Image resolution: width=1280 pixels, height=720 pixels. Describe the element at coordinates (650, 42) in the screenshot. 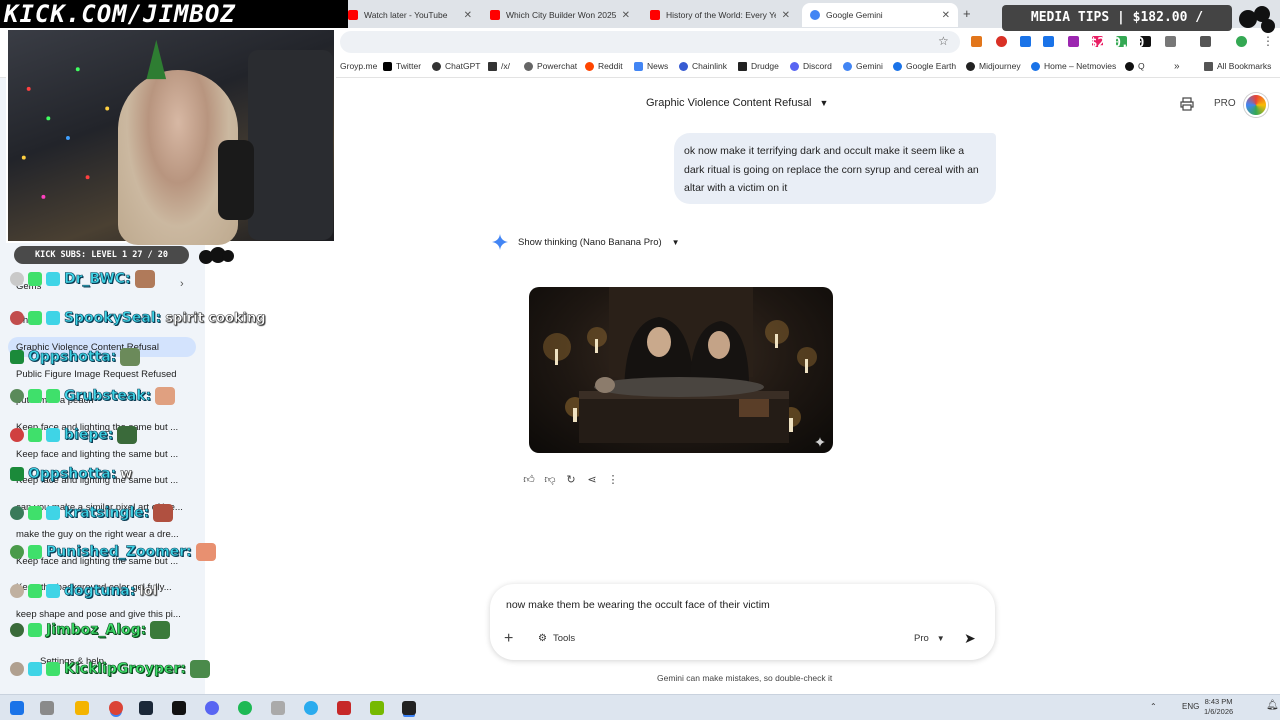

I see `address-bar` at that location.